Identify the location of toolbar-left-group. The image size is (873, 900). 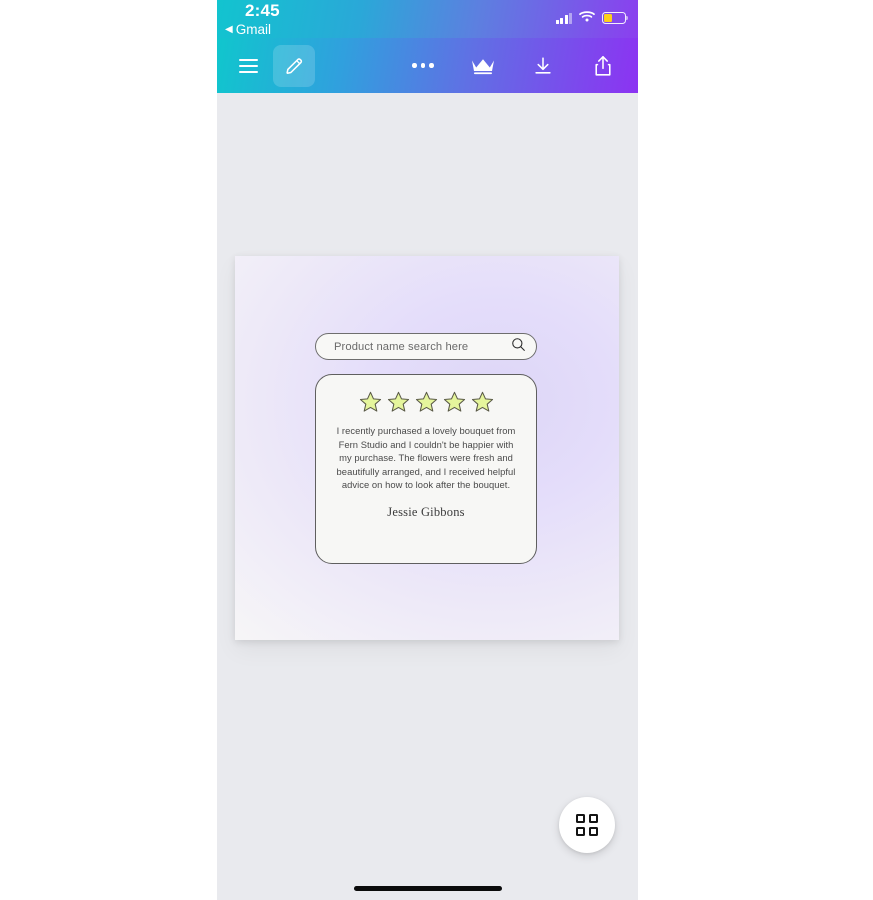
(266, 65).